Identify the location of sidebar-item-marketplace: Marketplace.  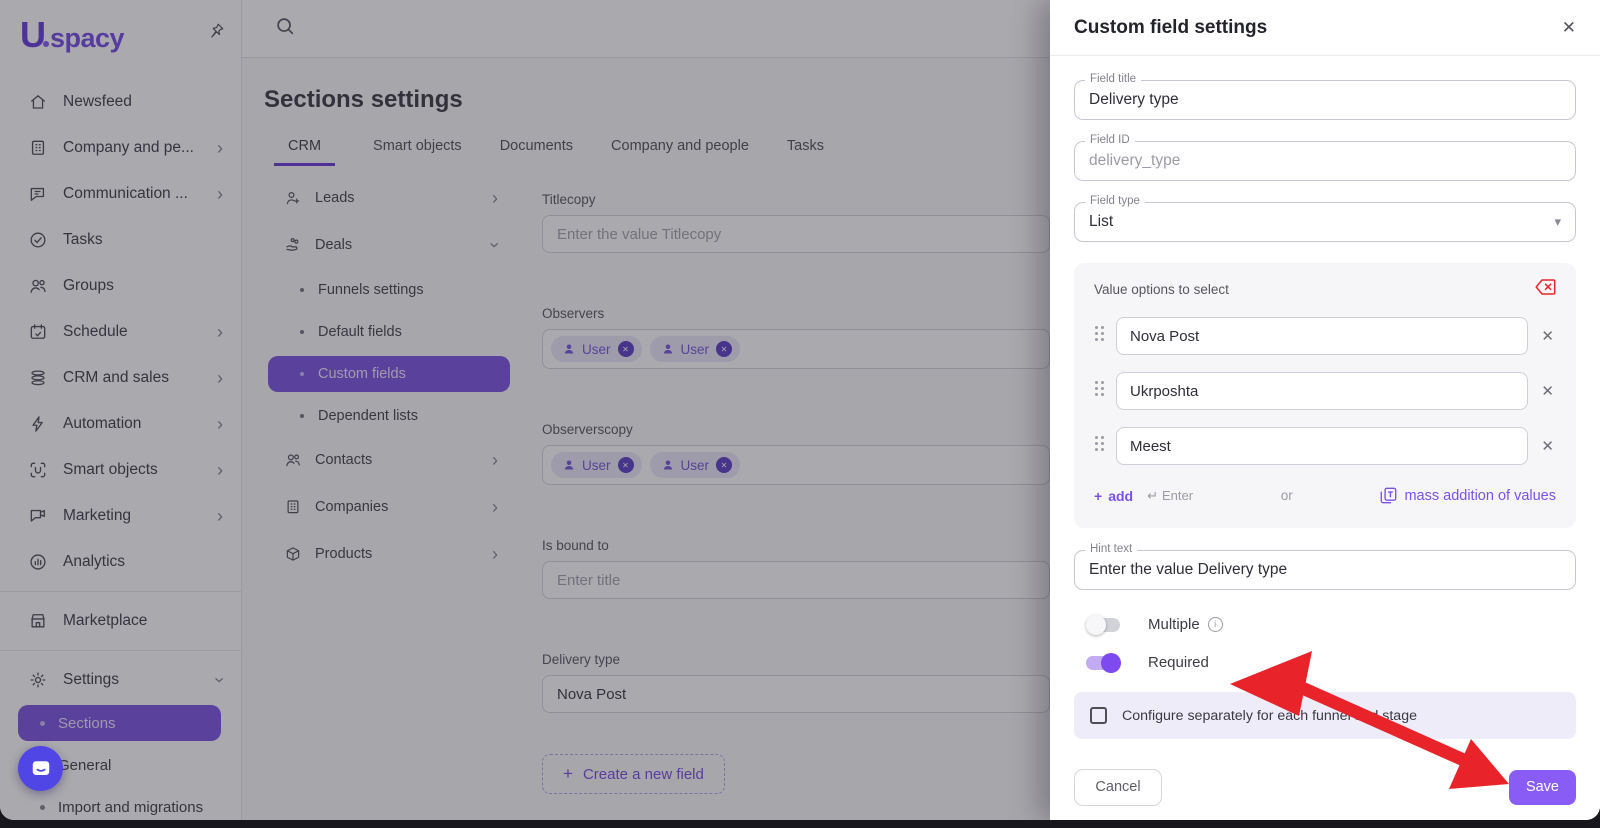
(120, 621).